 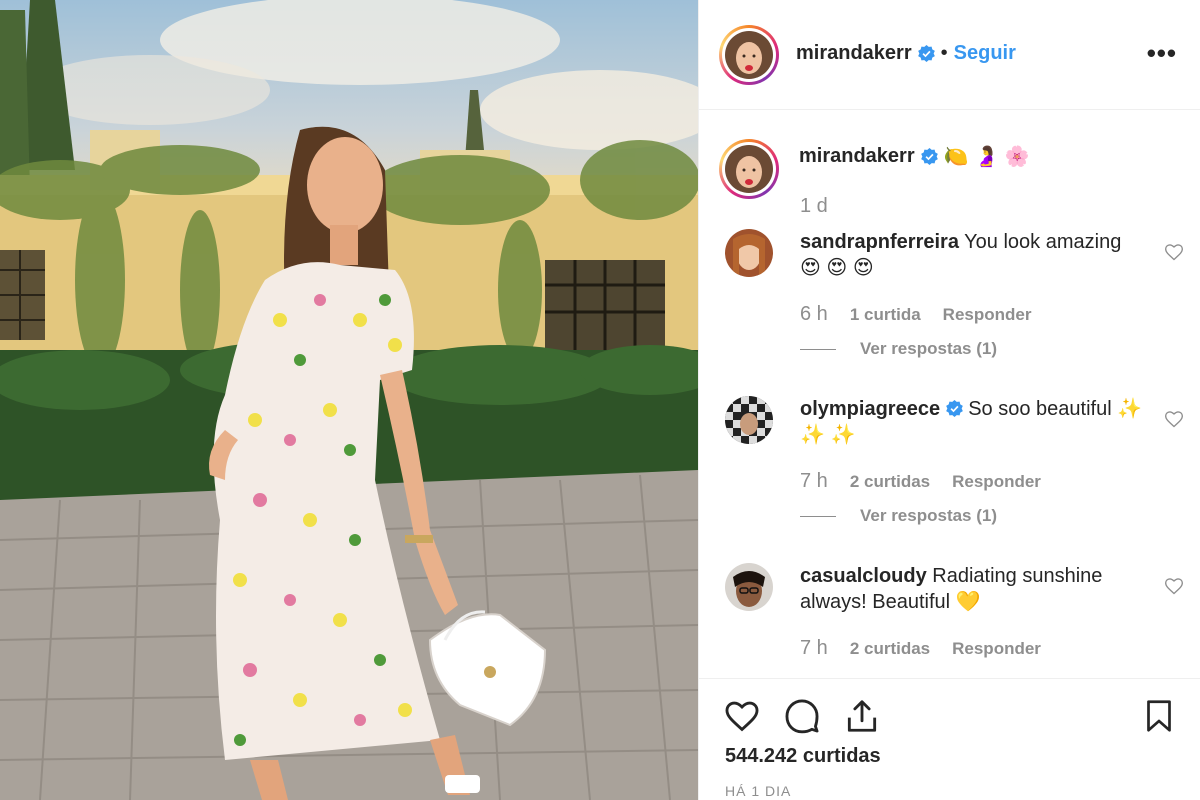 I want to click on caption-text: 🍋 🤰 🌸, so click(x=986, y=157).